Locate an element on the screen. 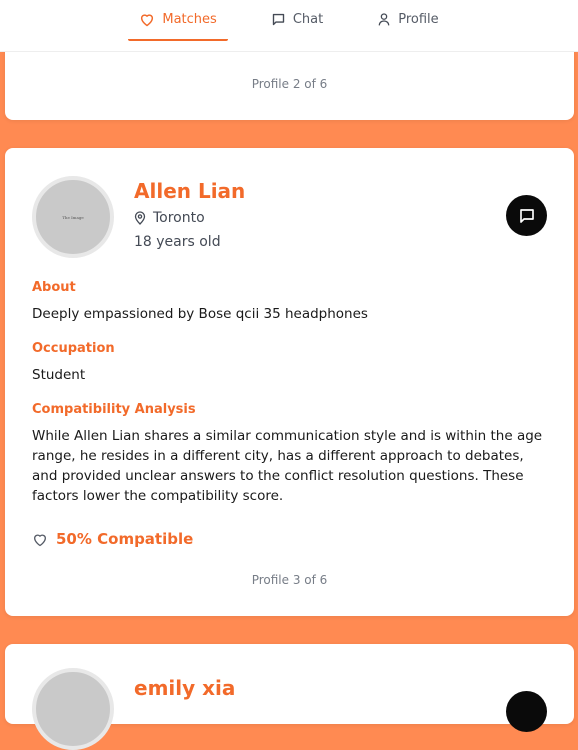 This screenshot has height=750, width=578. user-icon is located at coordinates (384, 19).